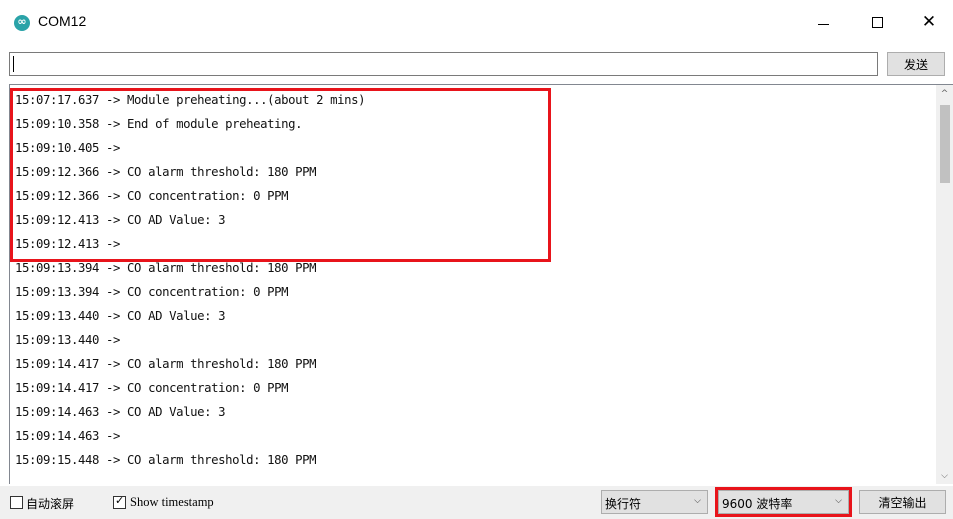 The width and height of the screenshot is (953, 519). Describe the element at coordinates (783, 502) in the screenshot. I see `highlight-box-baud` at that location.